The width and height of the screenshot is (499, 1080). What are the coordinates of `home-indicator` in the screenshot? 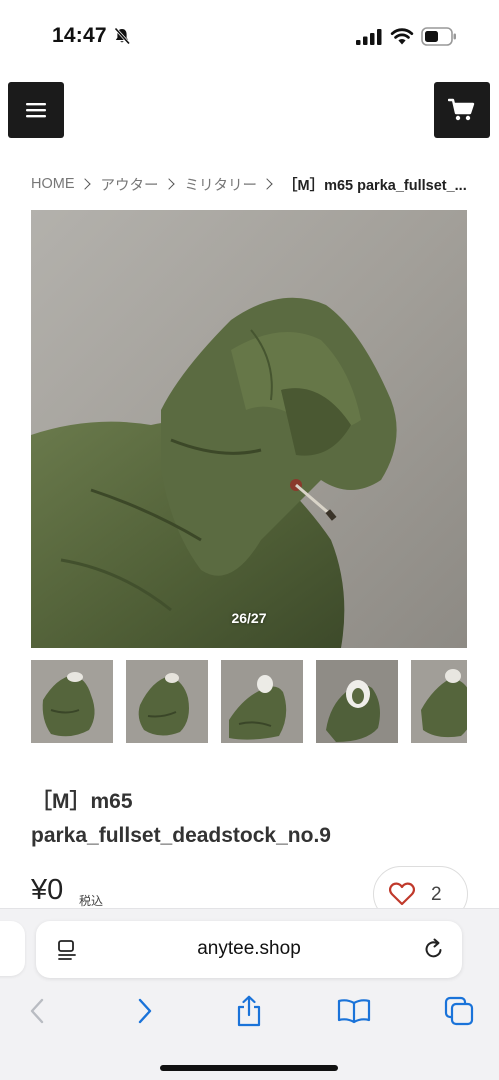 It's located at (249, 1068).